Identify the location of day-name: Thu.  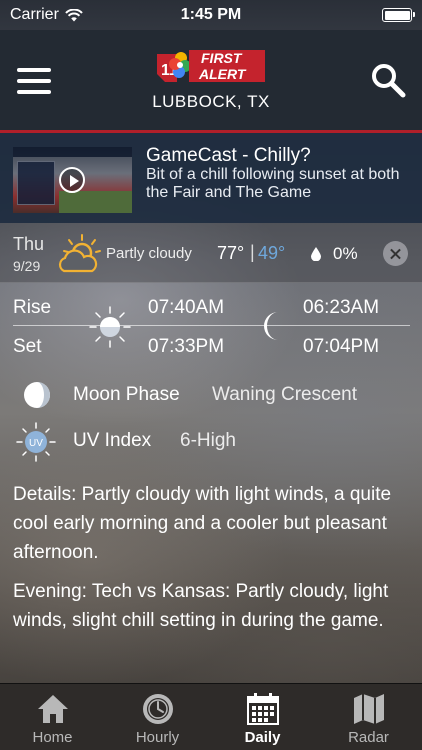
(29, 244).